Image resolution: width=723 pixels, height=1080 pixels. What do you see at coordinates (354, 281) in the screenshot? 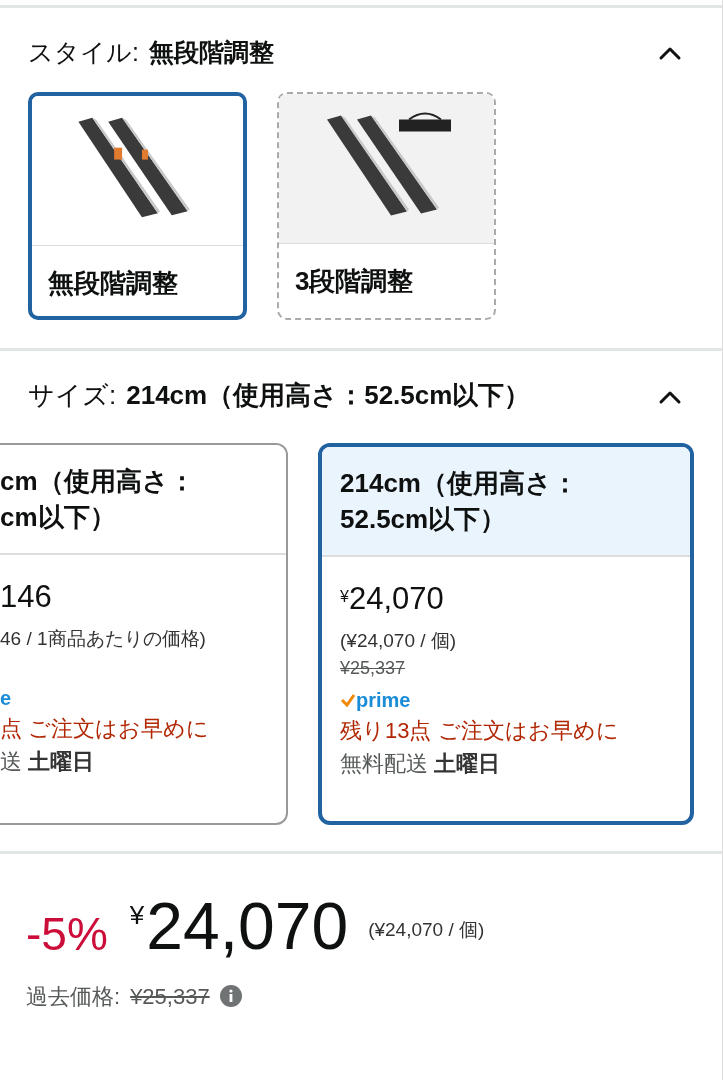
I see `style-option-label: 3段階調整` at bounding box center [354, 281].